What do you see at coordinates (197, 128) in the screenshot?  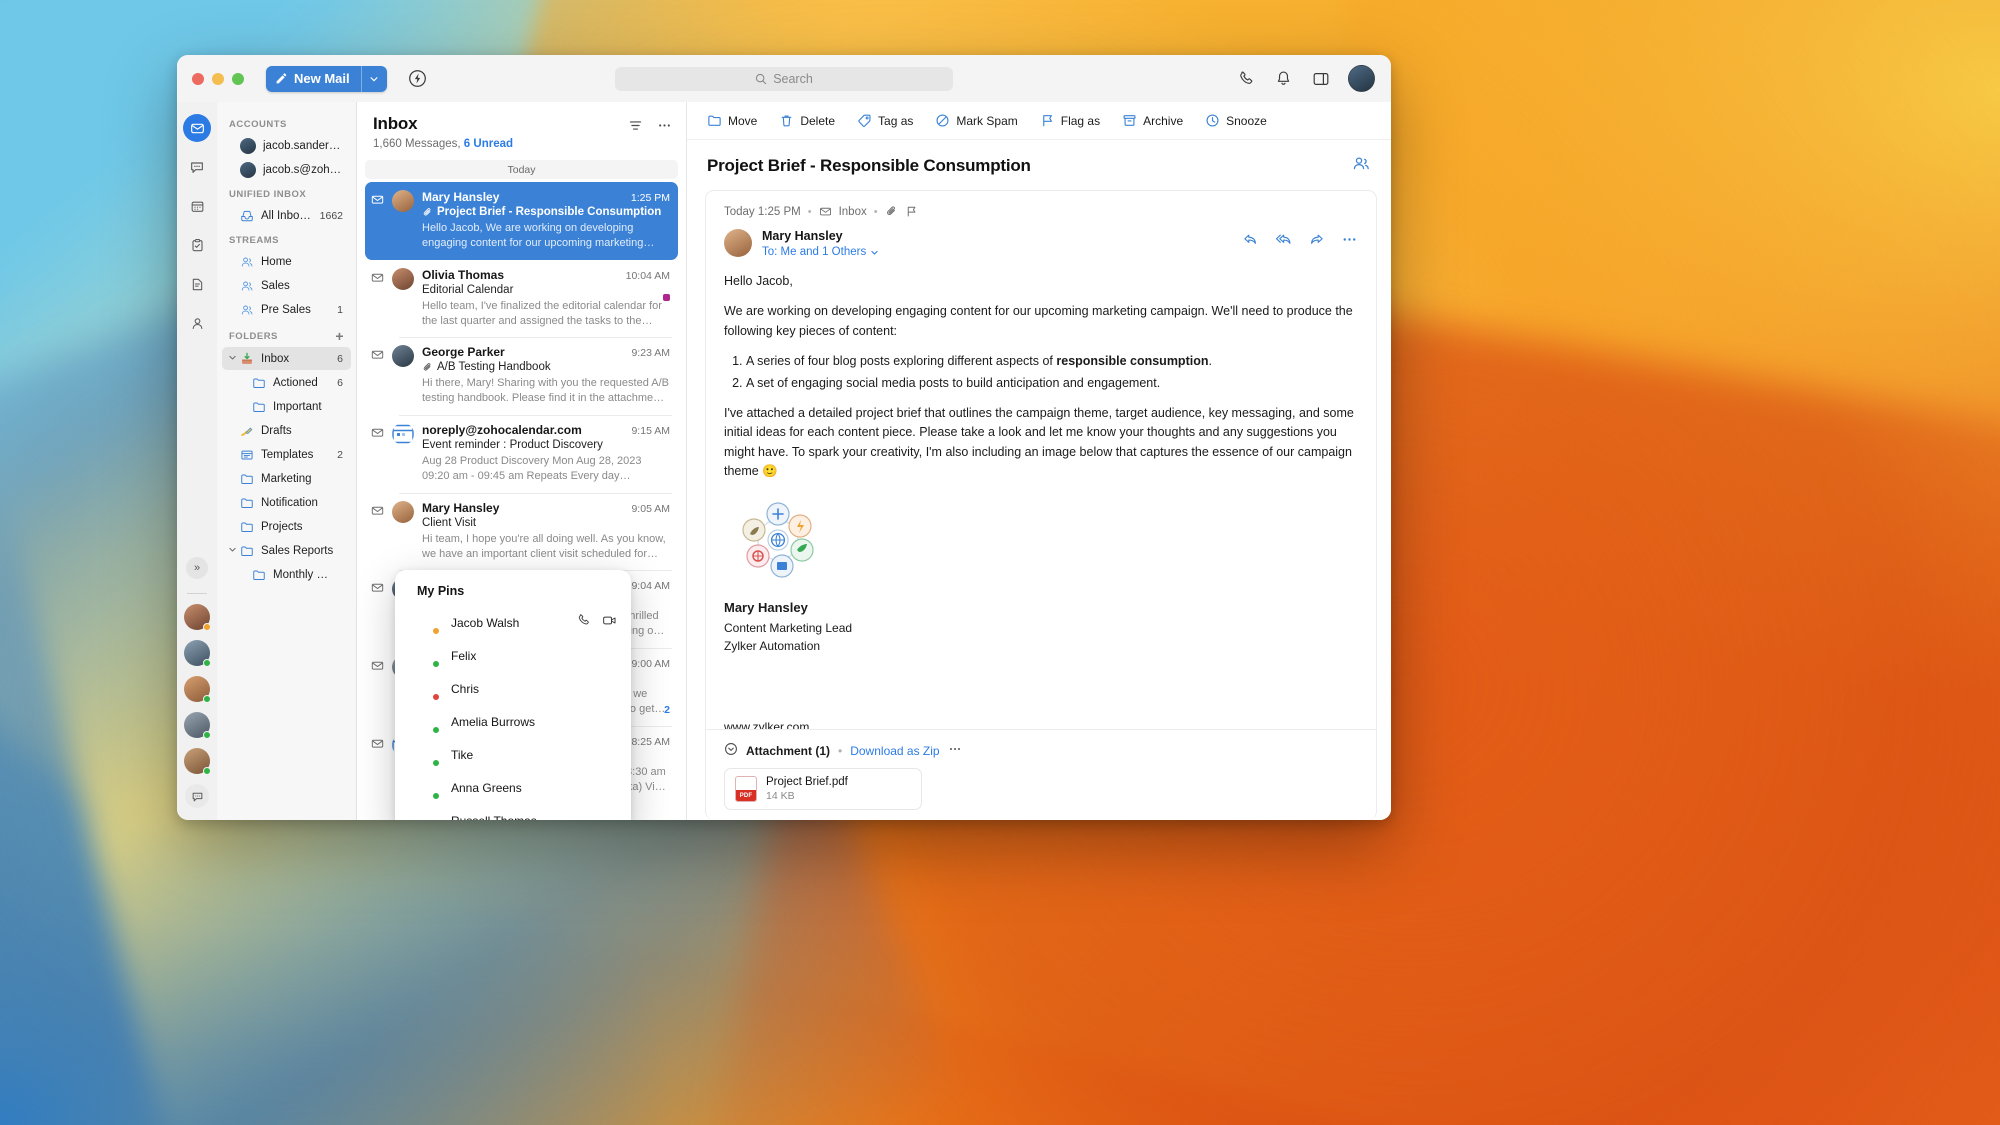 I see `rail-item-mail` at bounding box center [197, 128].